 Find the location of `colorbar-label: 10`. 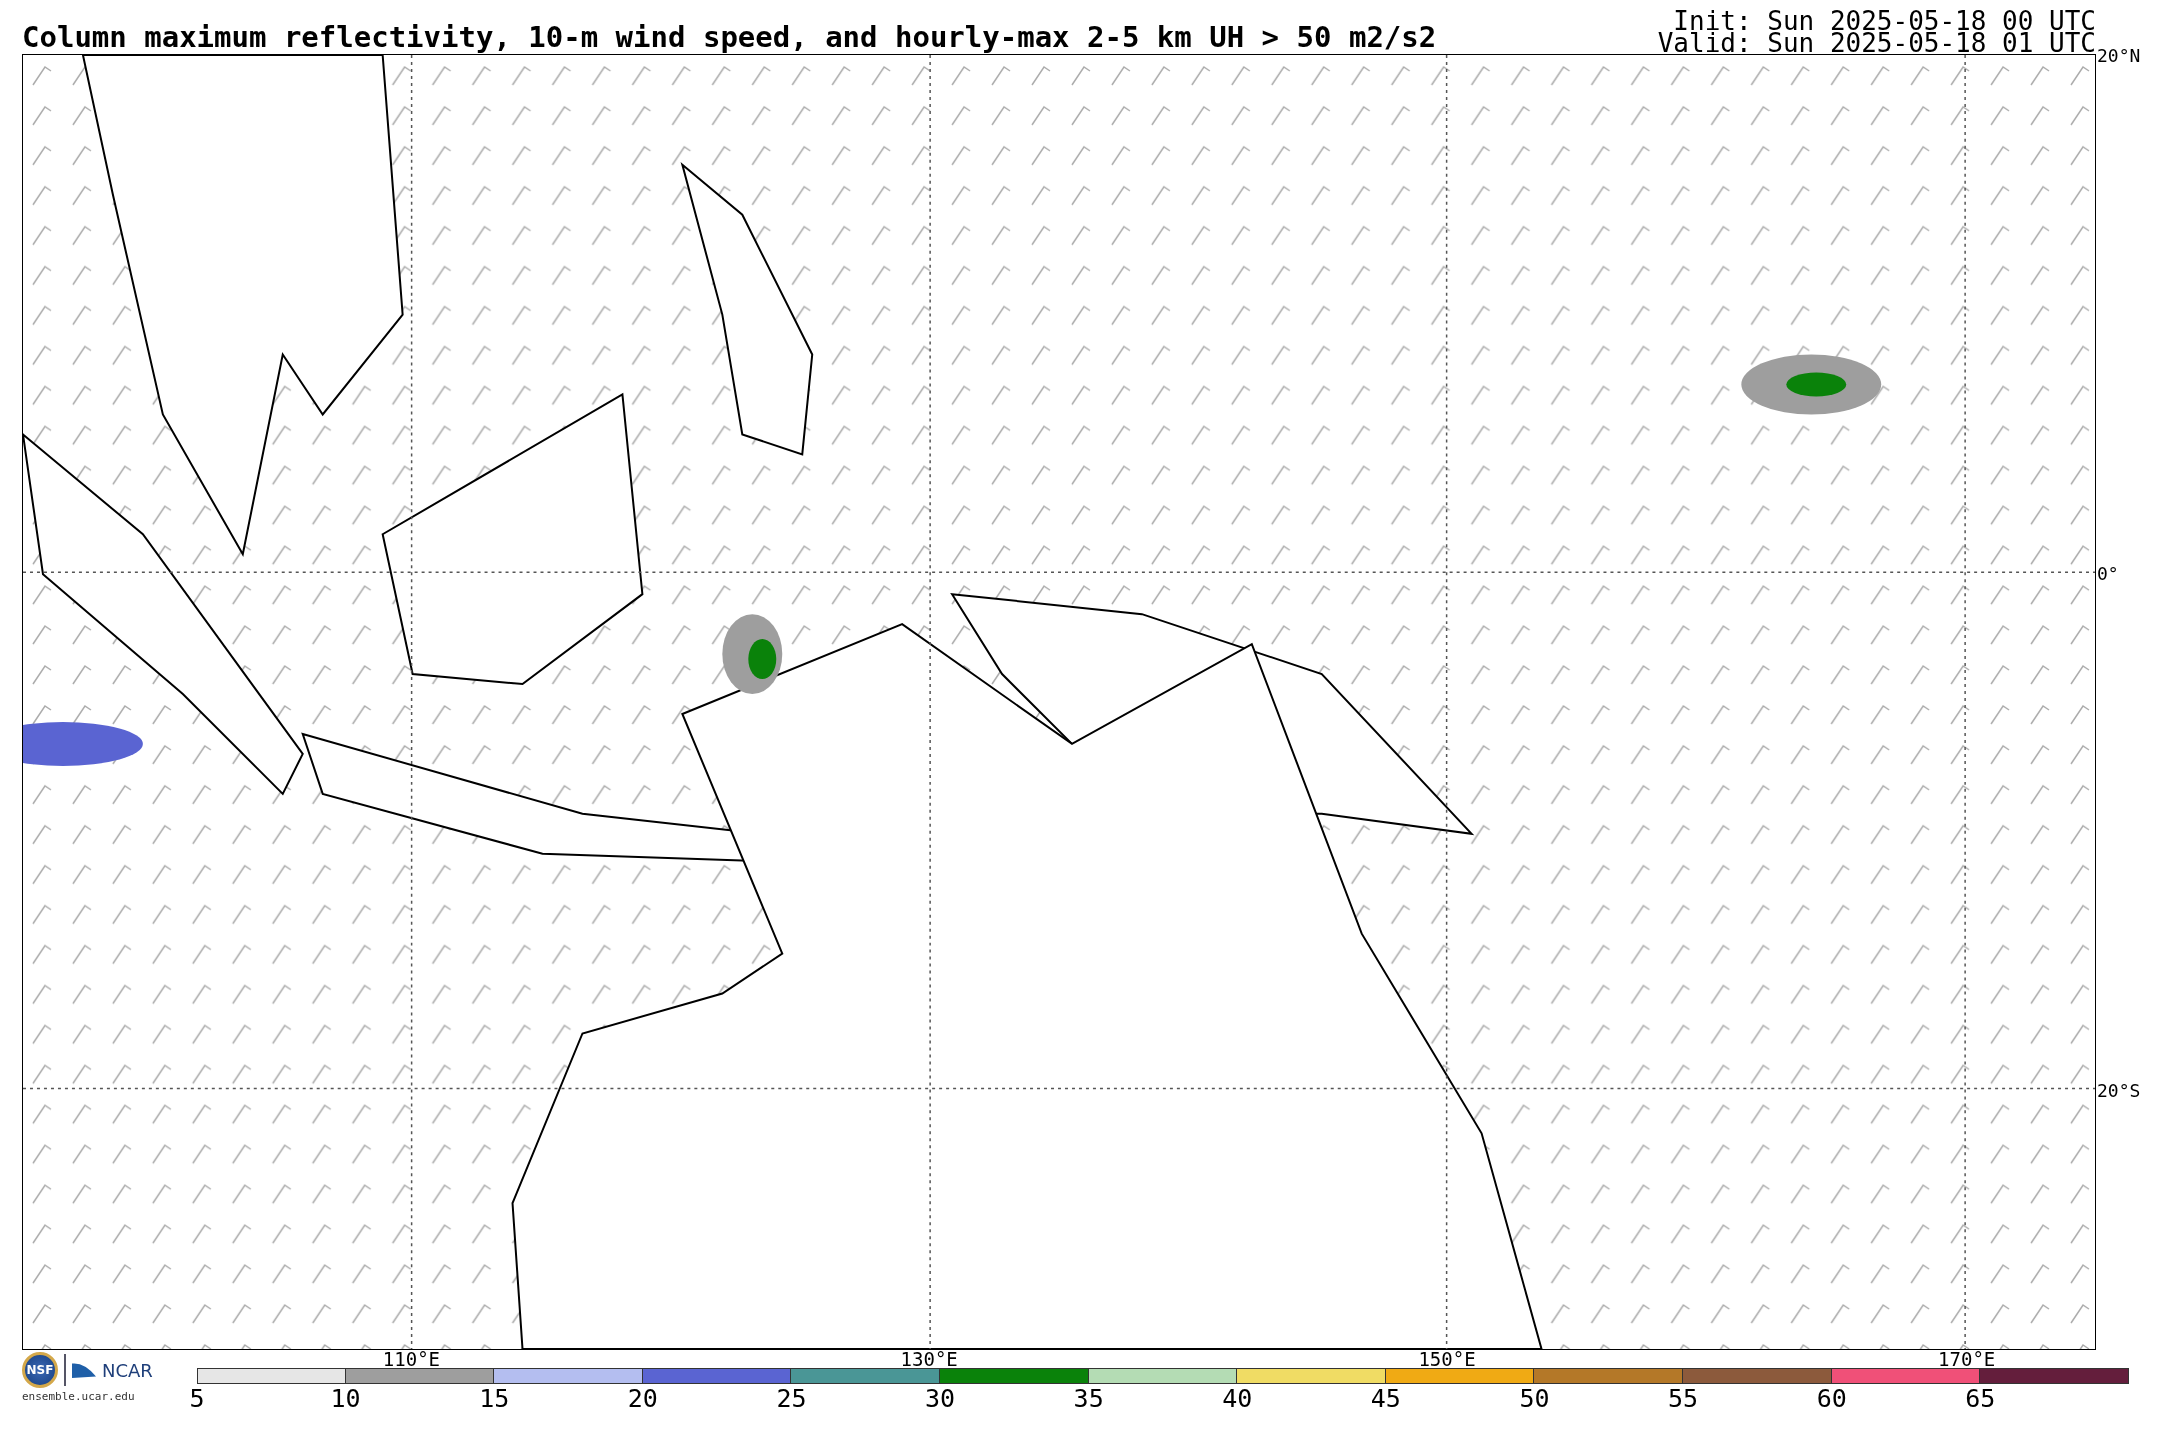

colorbar-label: 10 is located at coordinates (345, 1399).